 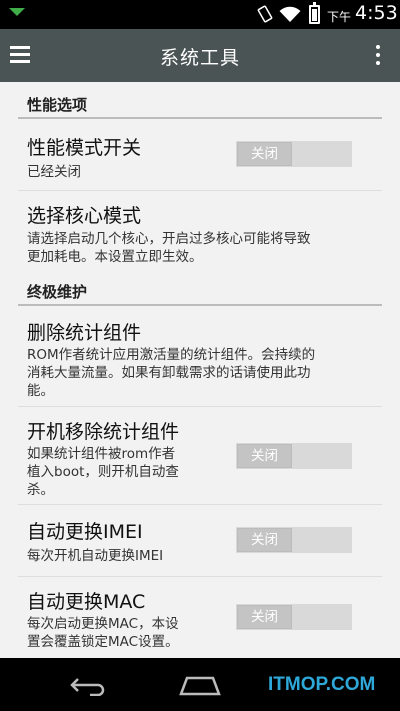 What do you see at coordinates (200, 155) in the screenshot?
I see `setting-performance-mode: 性能模式开关 已经关闭 关闭` at bounding box center [200, 155].